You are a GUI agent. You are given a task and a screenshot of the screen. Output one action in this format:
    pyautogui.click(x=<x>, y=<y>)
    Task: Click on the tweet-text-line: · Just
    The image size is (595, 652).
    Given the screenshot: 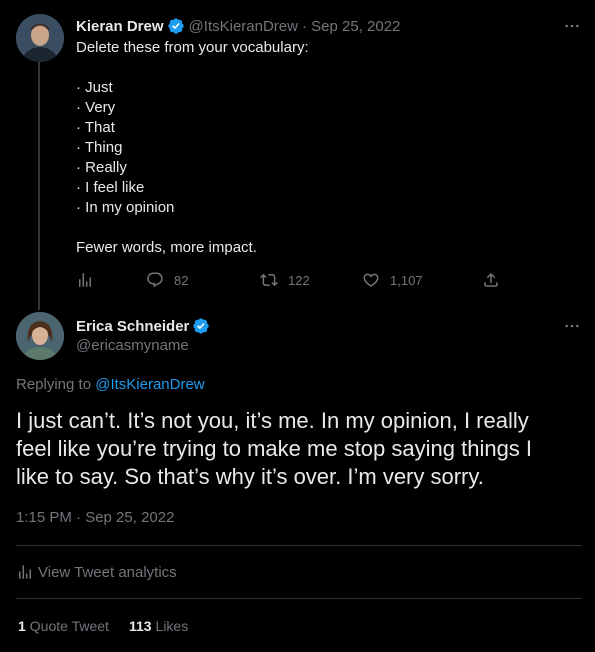 What is the action you would take?
    pyautogui.click(x=94, y=87)
    